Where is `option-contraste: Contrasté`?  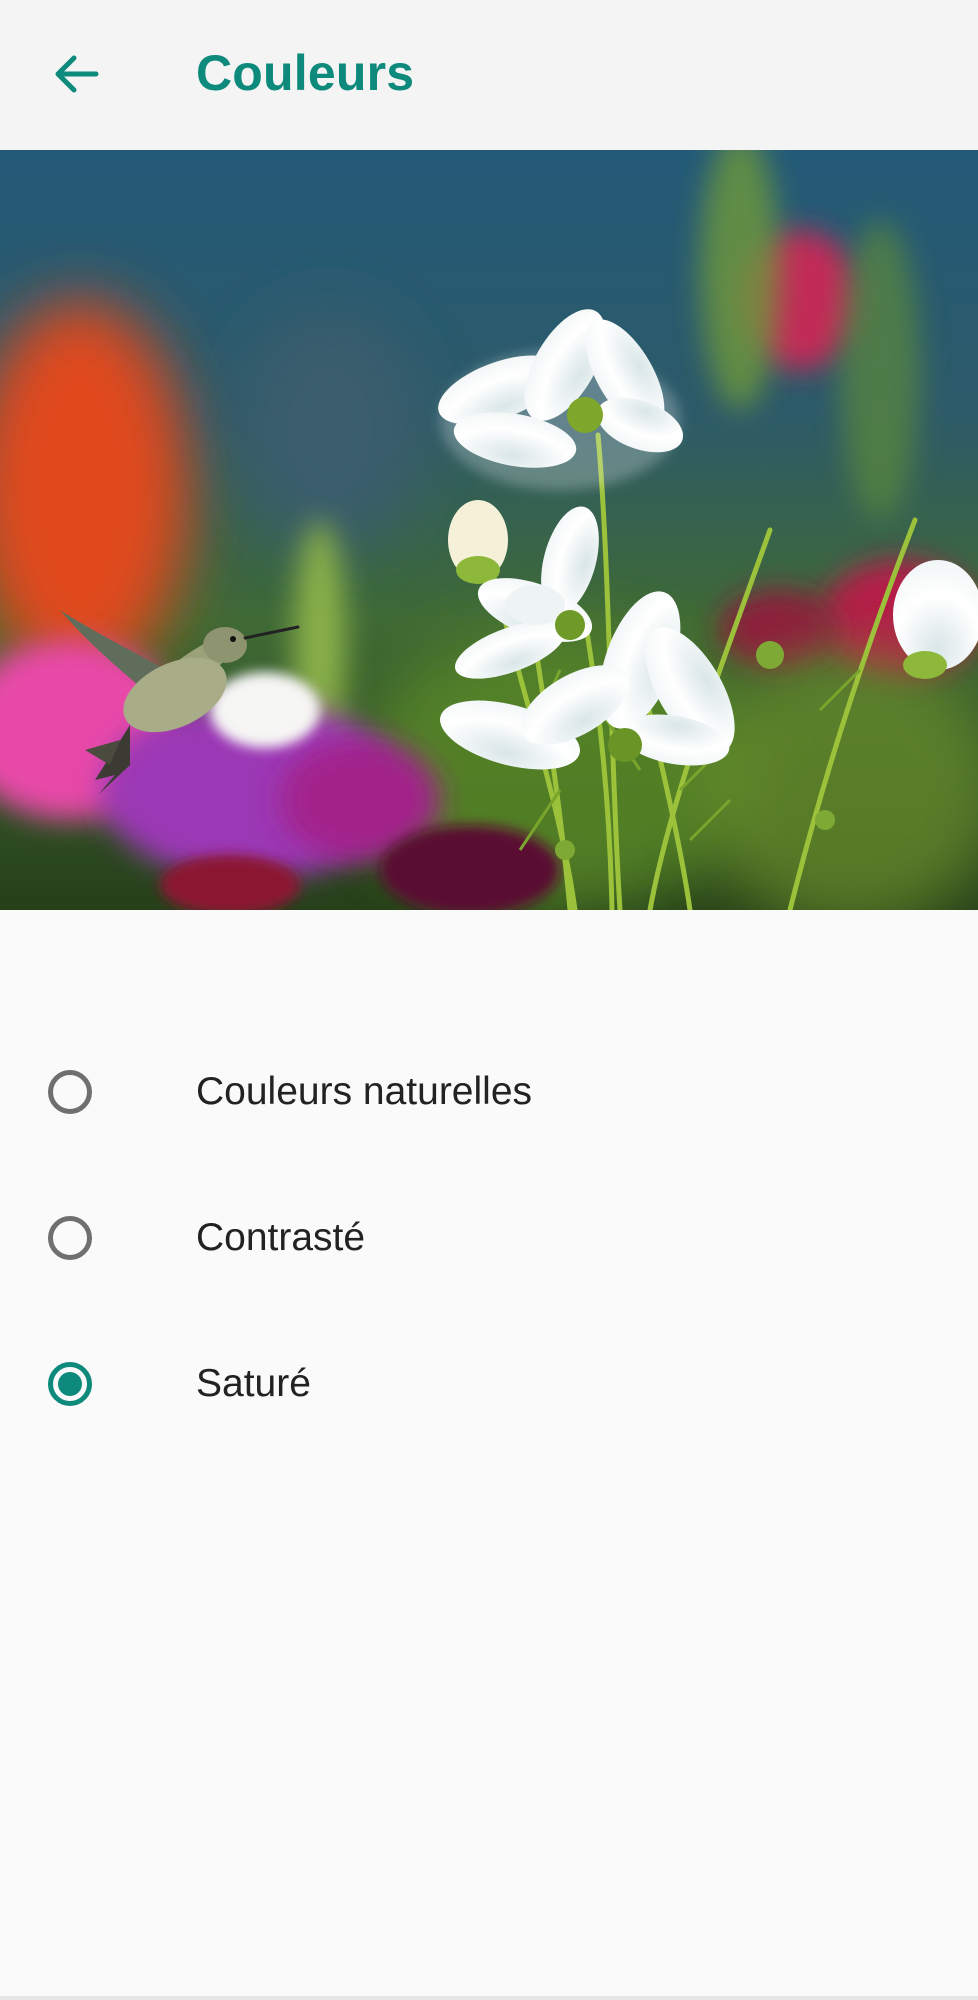 option-contraste: Contrasté is located at coordinates (489, 1239).